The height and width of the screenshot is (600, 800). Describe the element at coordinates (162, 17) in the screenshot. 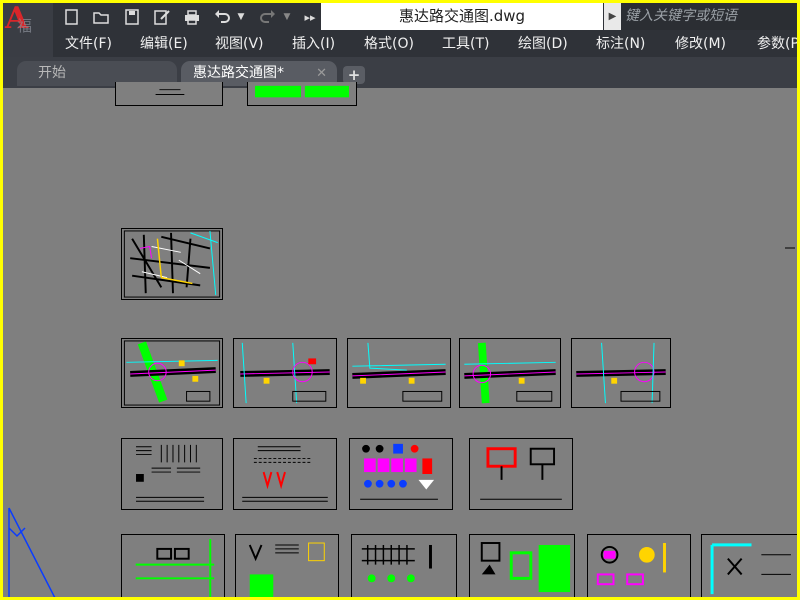

I see `save-as-icon` at that location.